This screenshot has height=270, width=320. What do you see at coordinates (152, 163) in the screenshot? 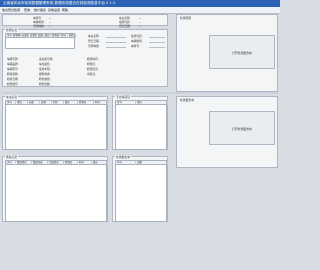
I see `grid5-col-2: 金额` at bounding box center [152, 163].